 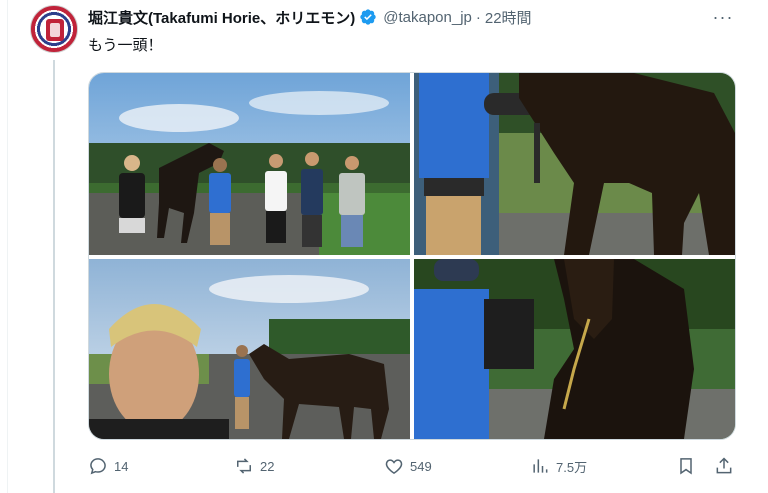 I want to click on verified-badge-icon, so click(x=368, y=17).